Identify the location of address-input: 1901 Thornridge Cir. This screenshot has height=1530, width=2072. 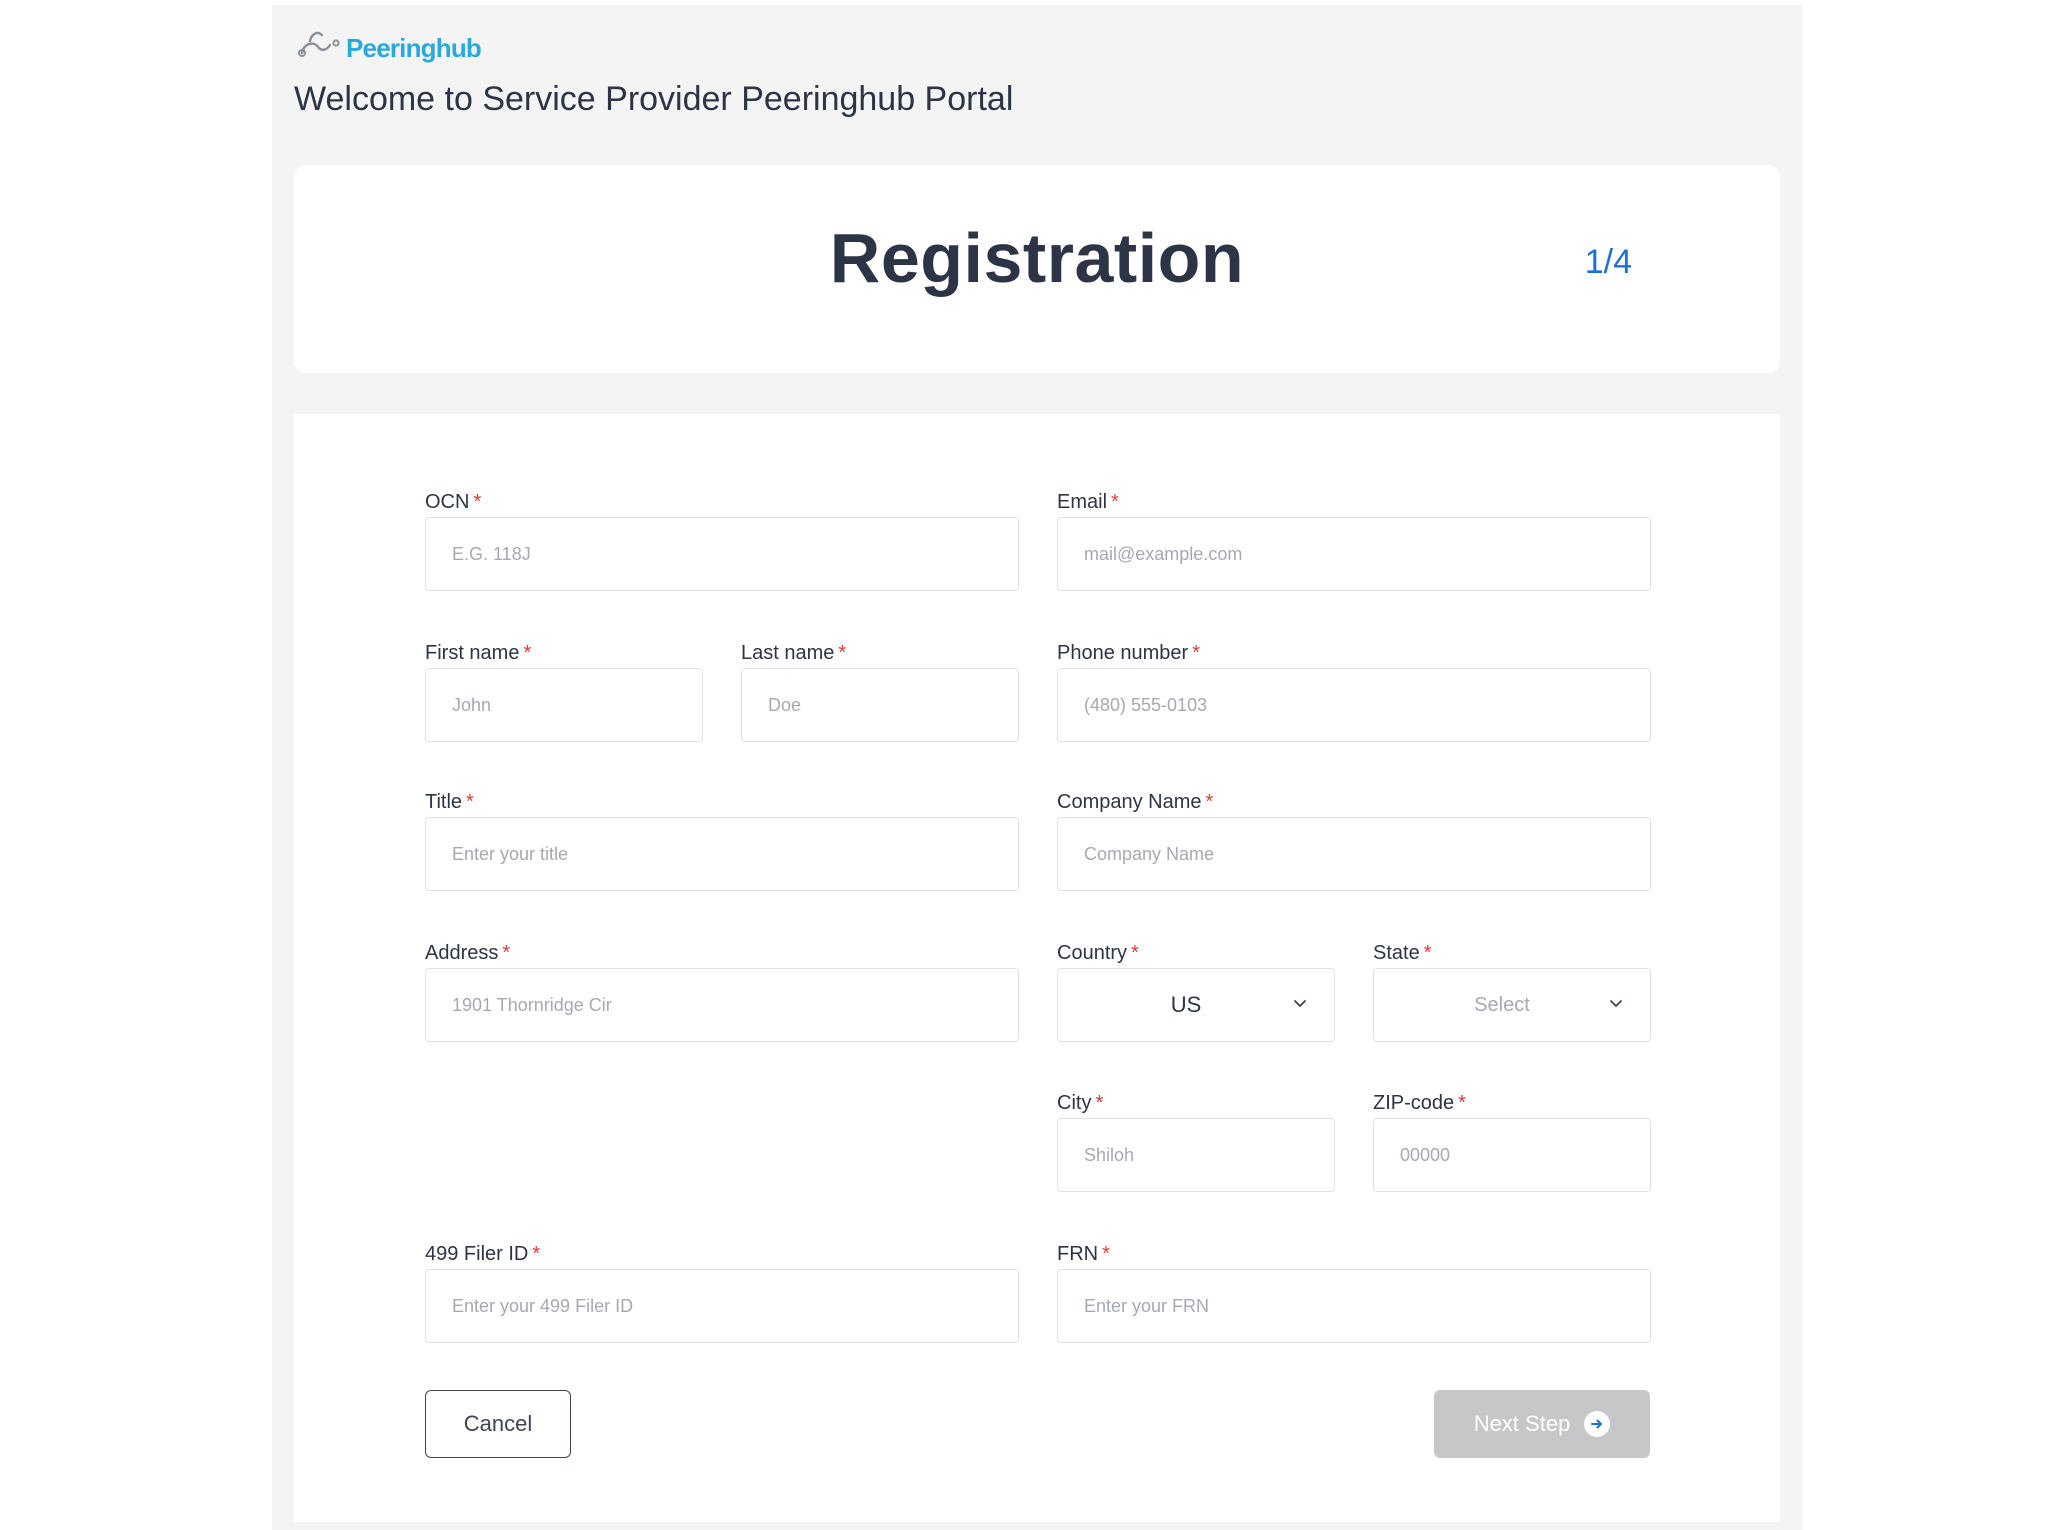
(722, 1005).